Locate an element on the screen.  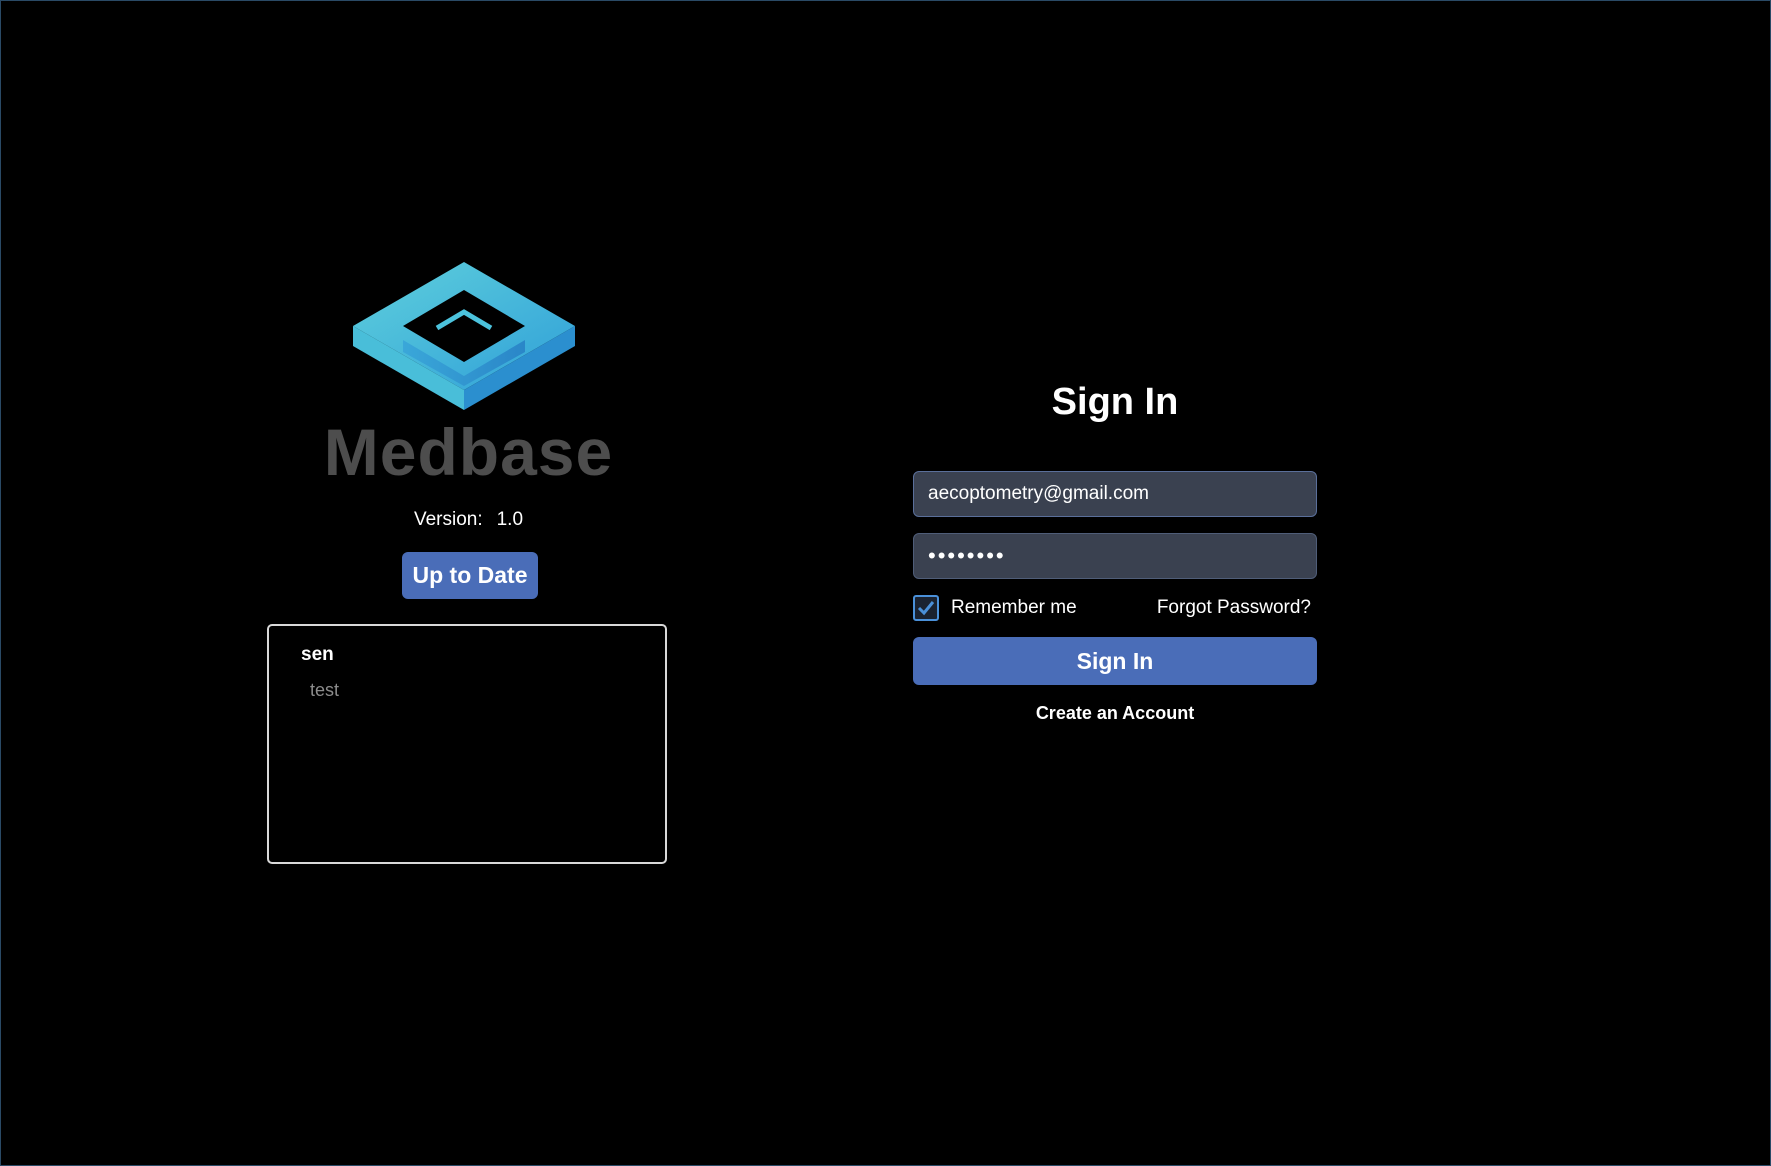
checkmark-icon is located at coordinates (926, 608).